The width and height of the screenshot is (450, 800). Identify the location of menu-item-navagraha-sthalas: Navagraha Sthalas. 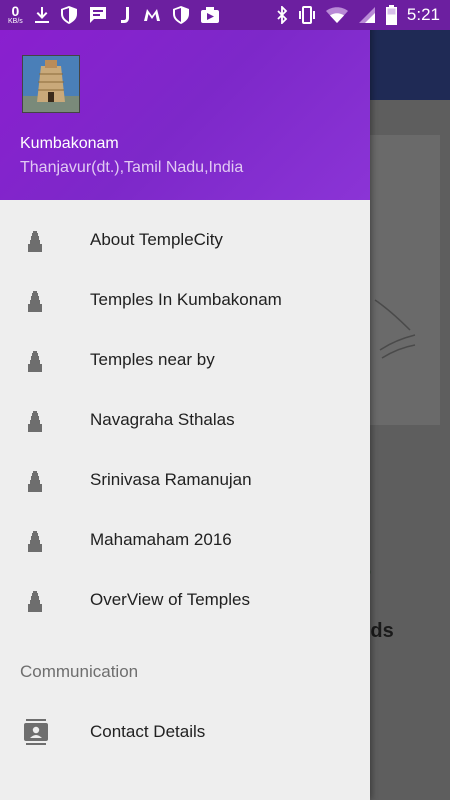
(185, 420).